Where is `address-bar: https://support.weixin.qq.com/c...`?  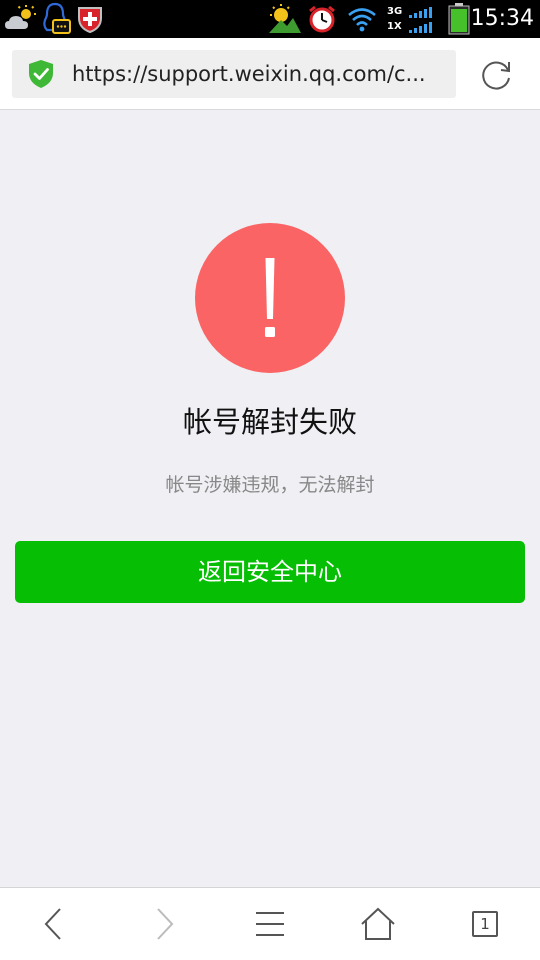 address-bar: https://support.weixin.qq.com/c... is located at coordinates (270, 74).